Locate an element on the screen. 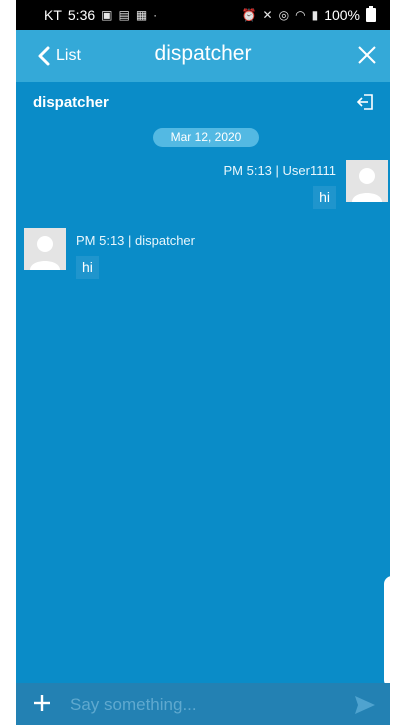  carrier-label: KT is located at coordinates (53, 15).